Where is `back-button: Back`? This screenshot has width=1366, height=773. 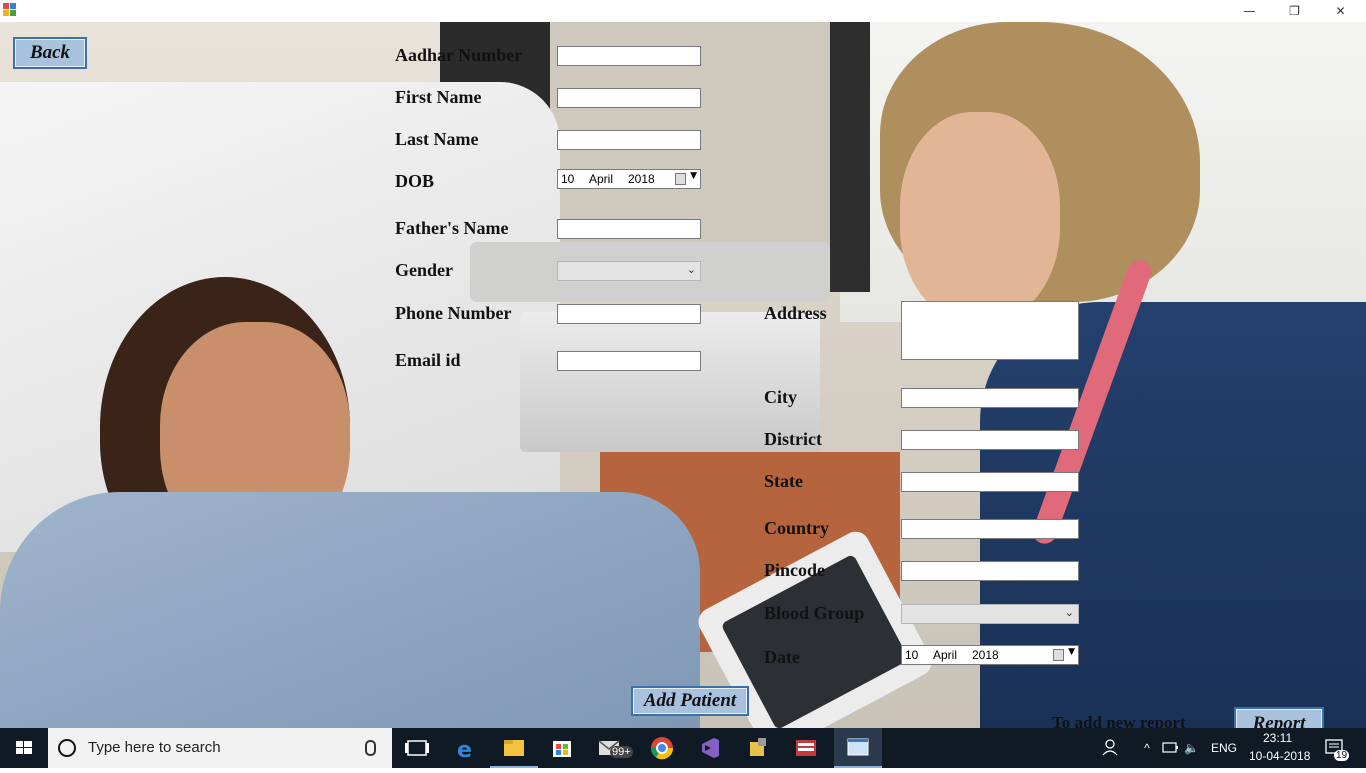 back-button: Back is located at coordinates (50, 53).